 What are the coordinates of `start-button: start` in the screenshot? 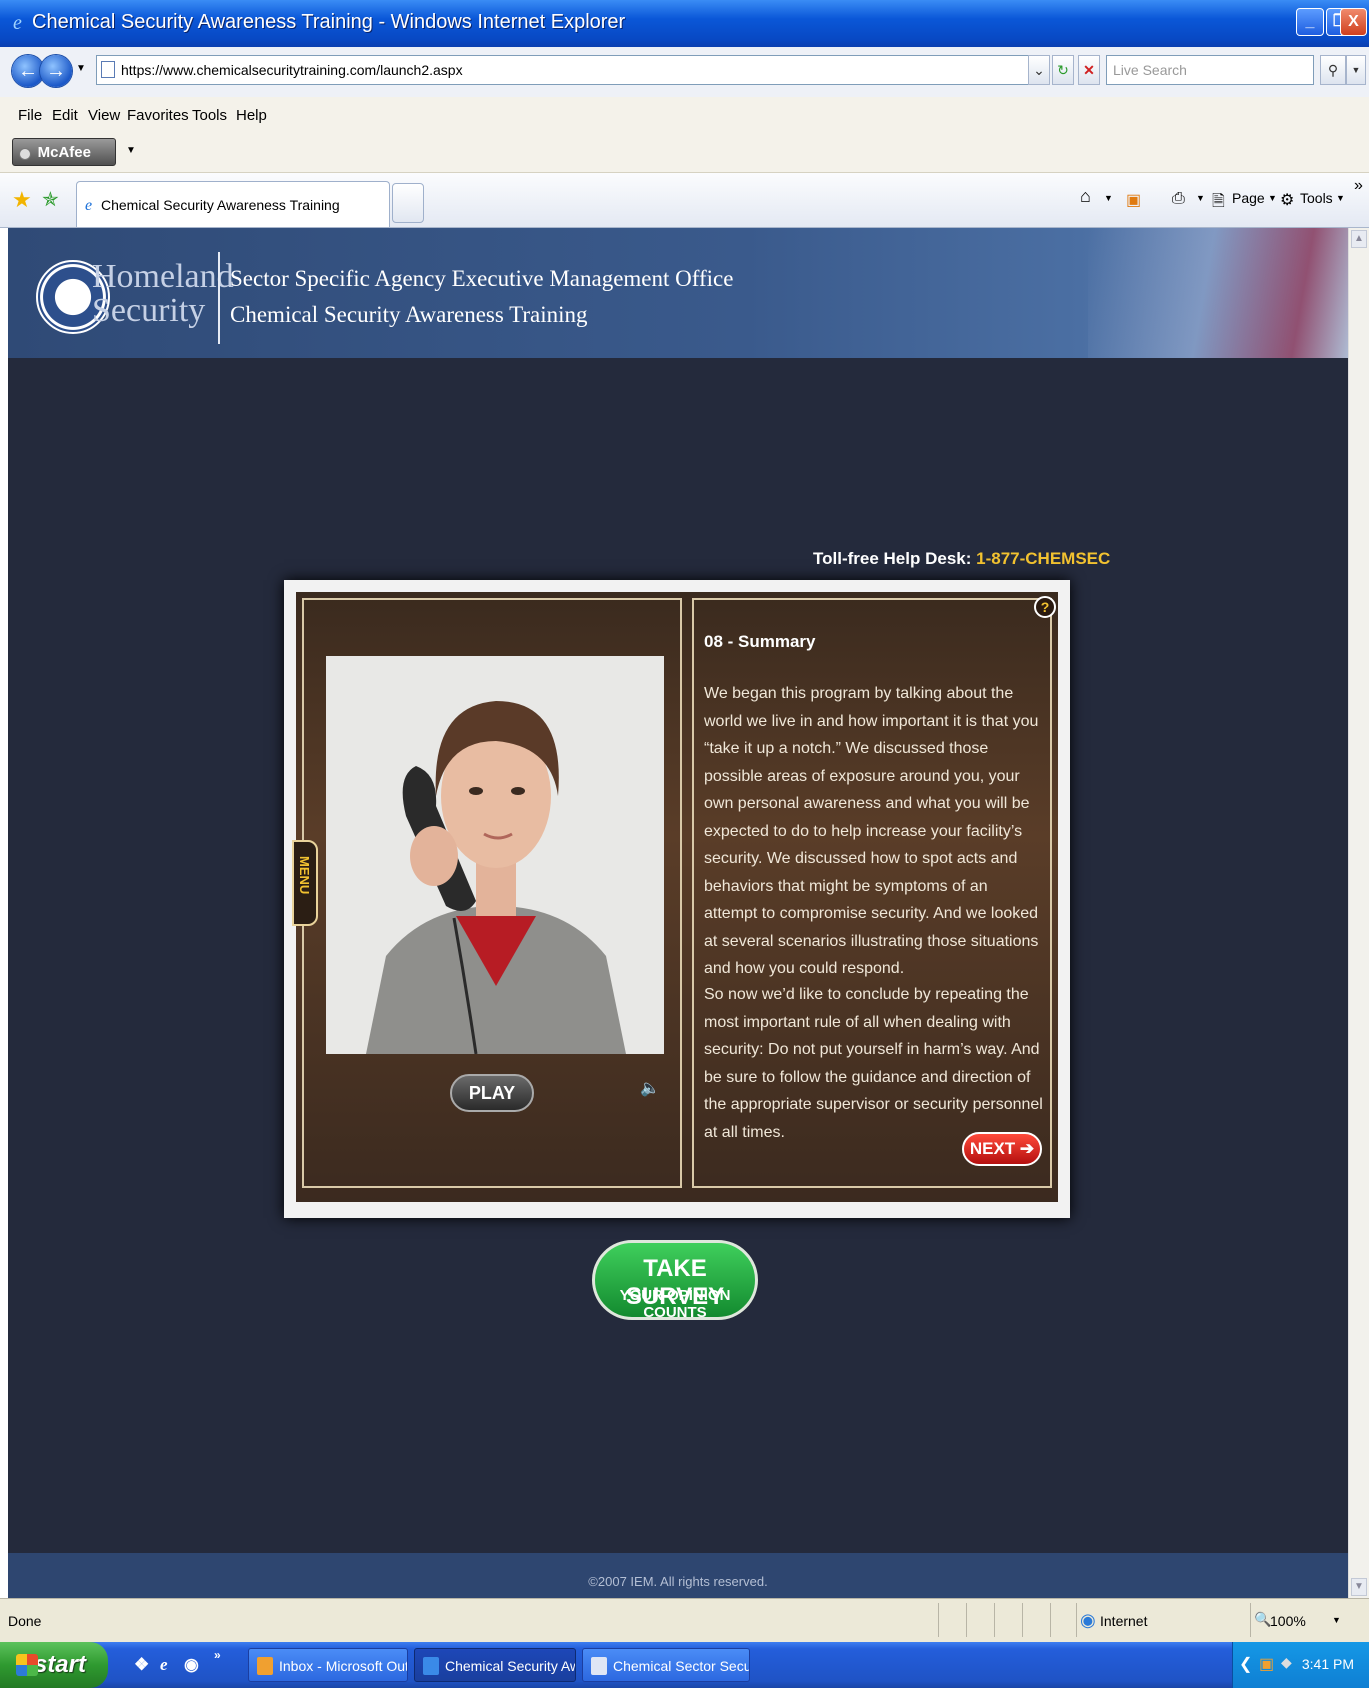 It's located at (54, 1665).